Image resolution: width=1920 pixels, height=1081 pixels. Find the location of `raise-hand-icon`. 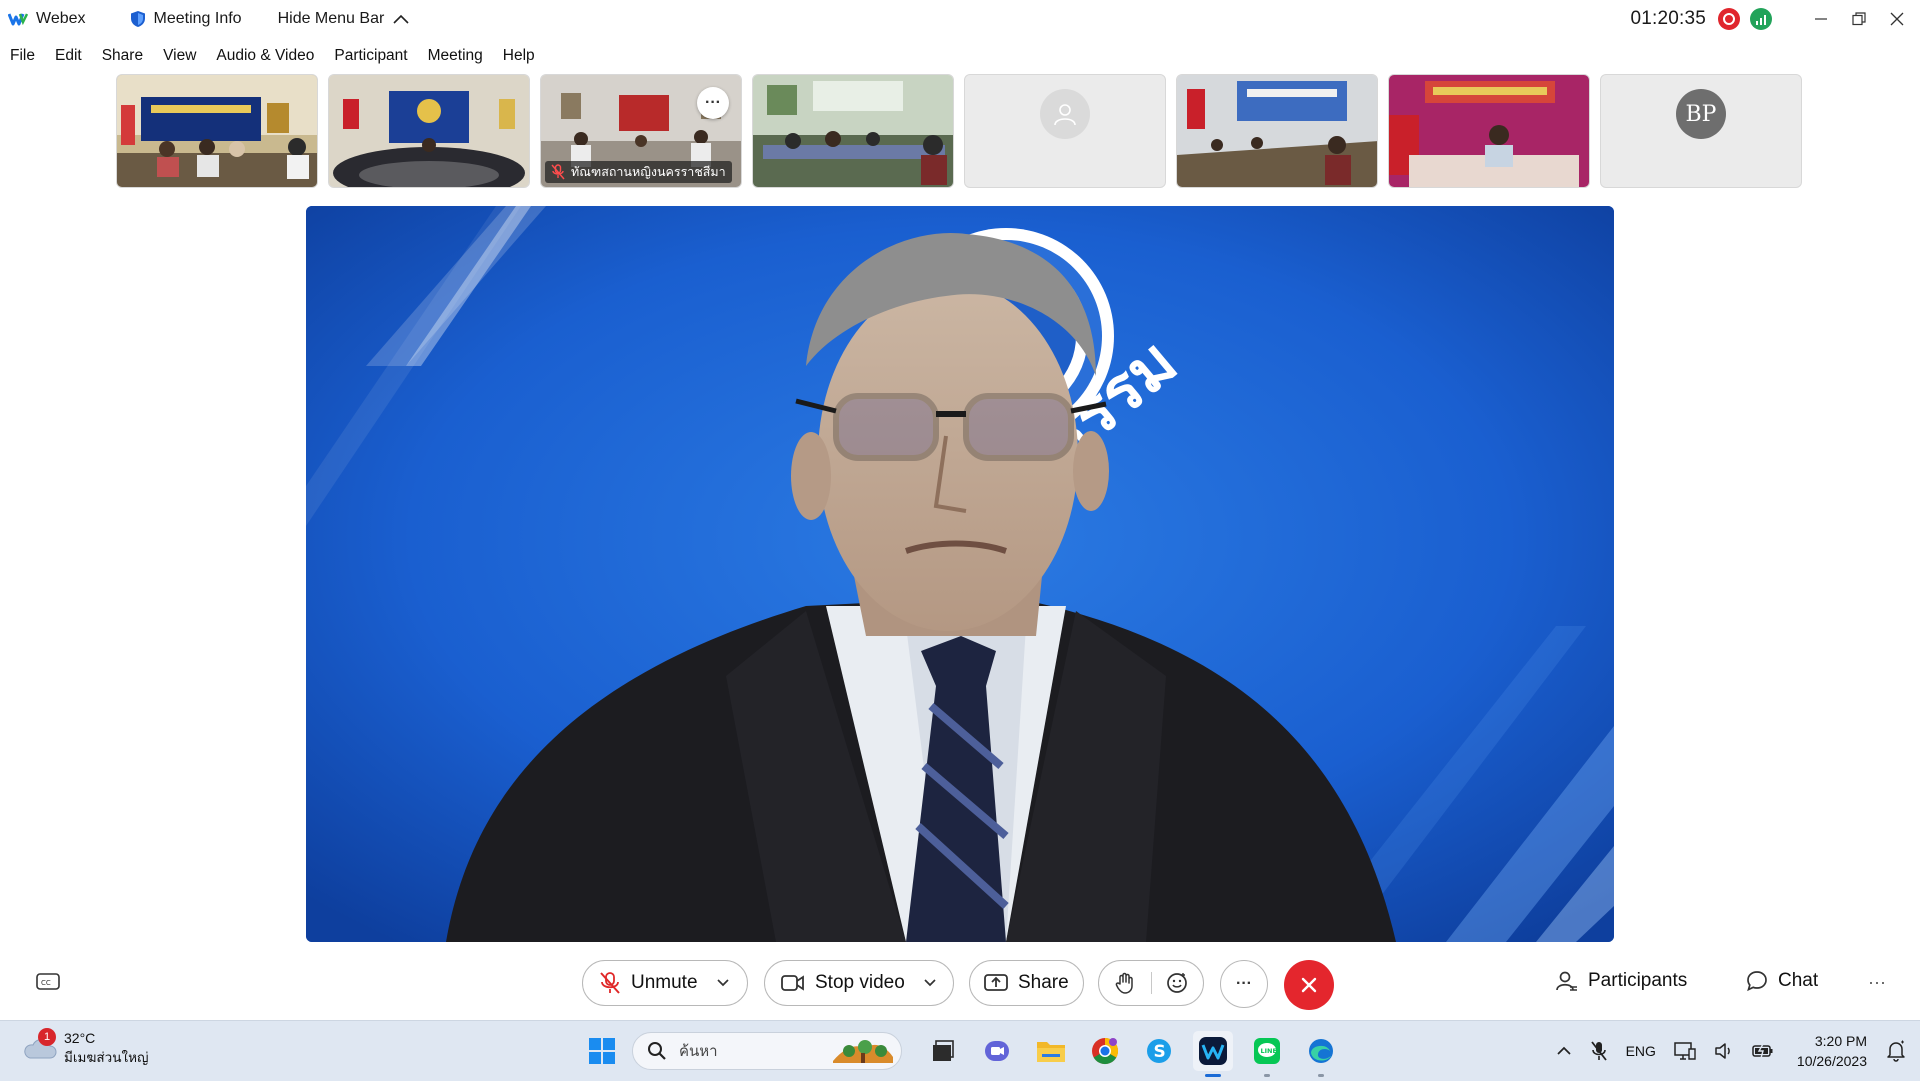

raise-hand-icon is located at coordinates (1124, 983).